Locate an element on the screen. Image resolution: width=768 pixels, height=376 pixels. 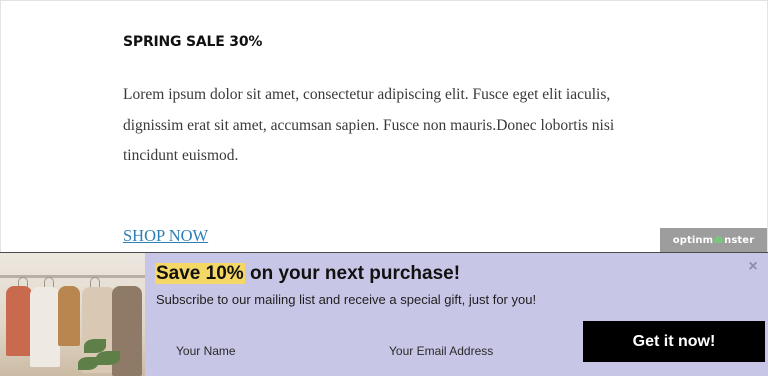
email-input is located at coordinates (484, 351).